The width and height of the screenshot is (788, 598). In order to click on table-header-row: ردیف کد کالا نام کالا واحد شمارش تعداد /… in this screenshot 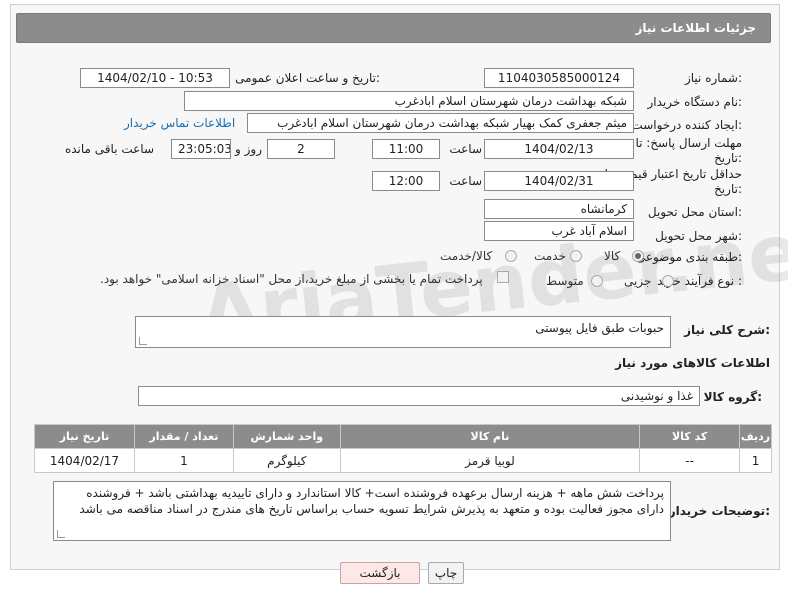, I will do `click(403, 436)`.